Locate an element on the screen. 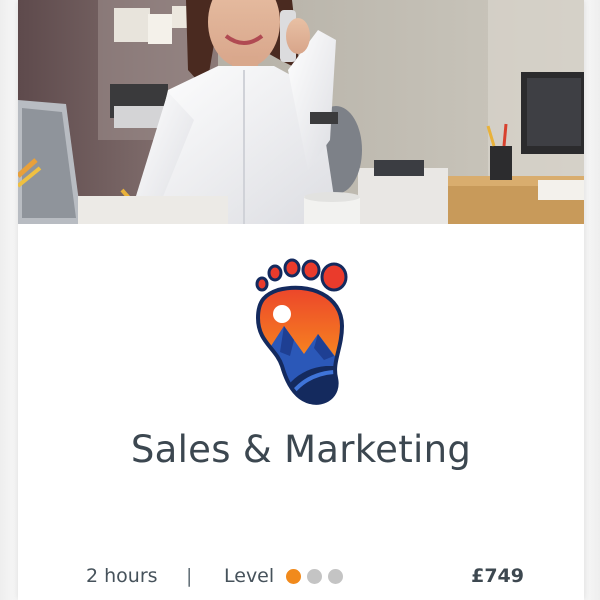 The width and height of the screenshot is (600, 600). course-meta: 2 hours | Level £749 is located at coordinates (301, 578).